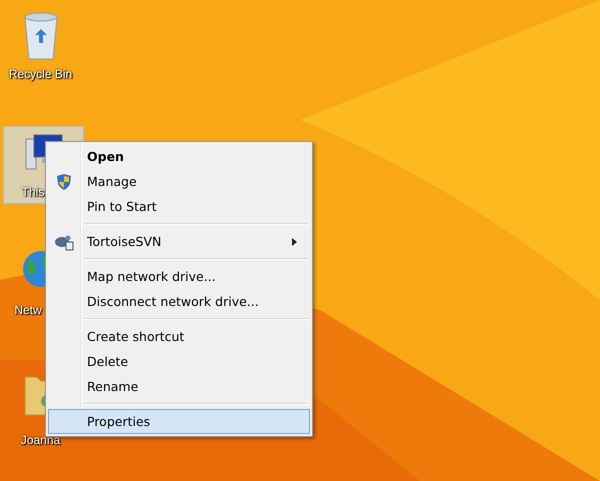 This screenshot has width=600, height=481. Describe the element at coordinates (135, 336) in the screenshot. I see `menu-item-label: Create shortcut` at that location.